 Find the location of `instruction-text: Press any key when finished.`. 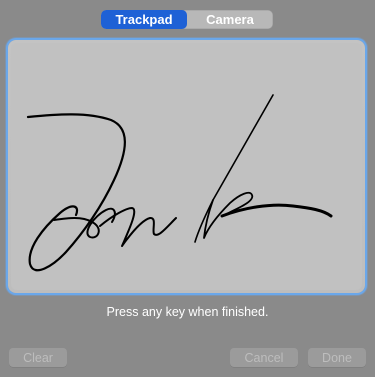

instruction-text: Press any key when finished. is located at coordinates (187, 312).